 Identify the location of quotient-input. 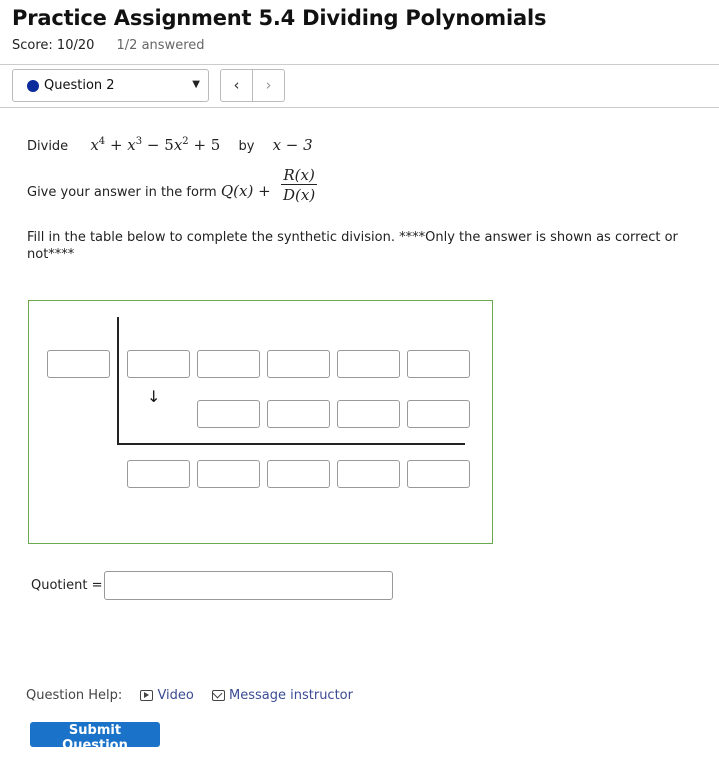
(248, 585).